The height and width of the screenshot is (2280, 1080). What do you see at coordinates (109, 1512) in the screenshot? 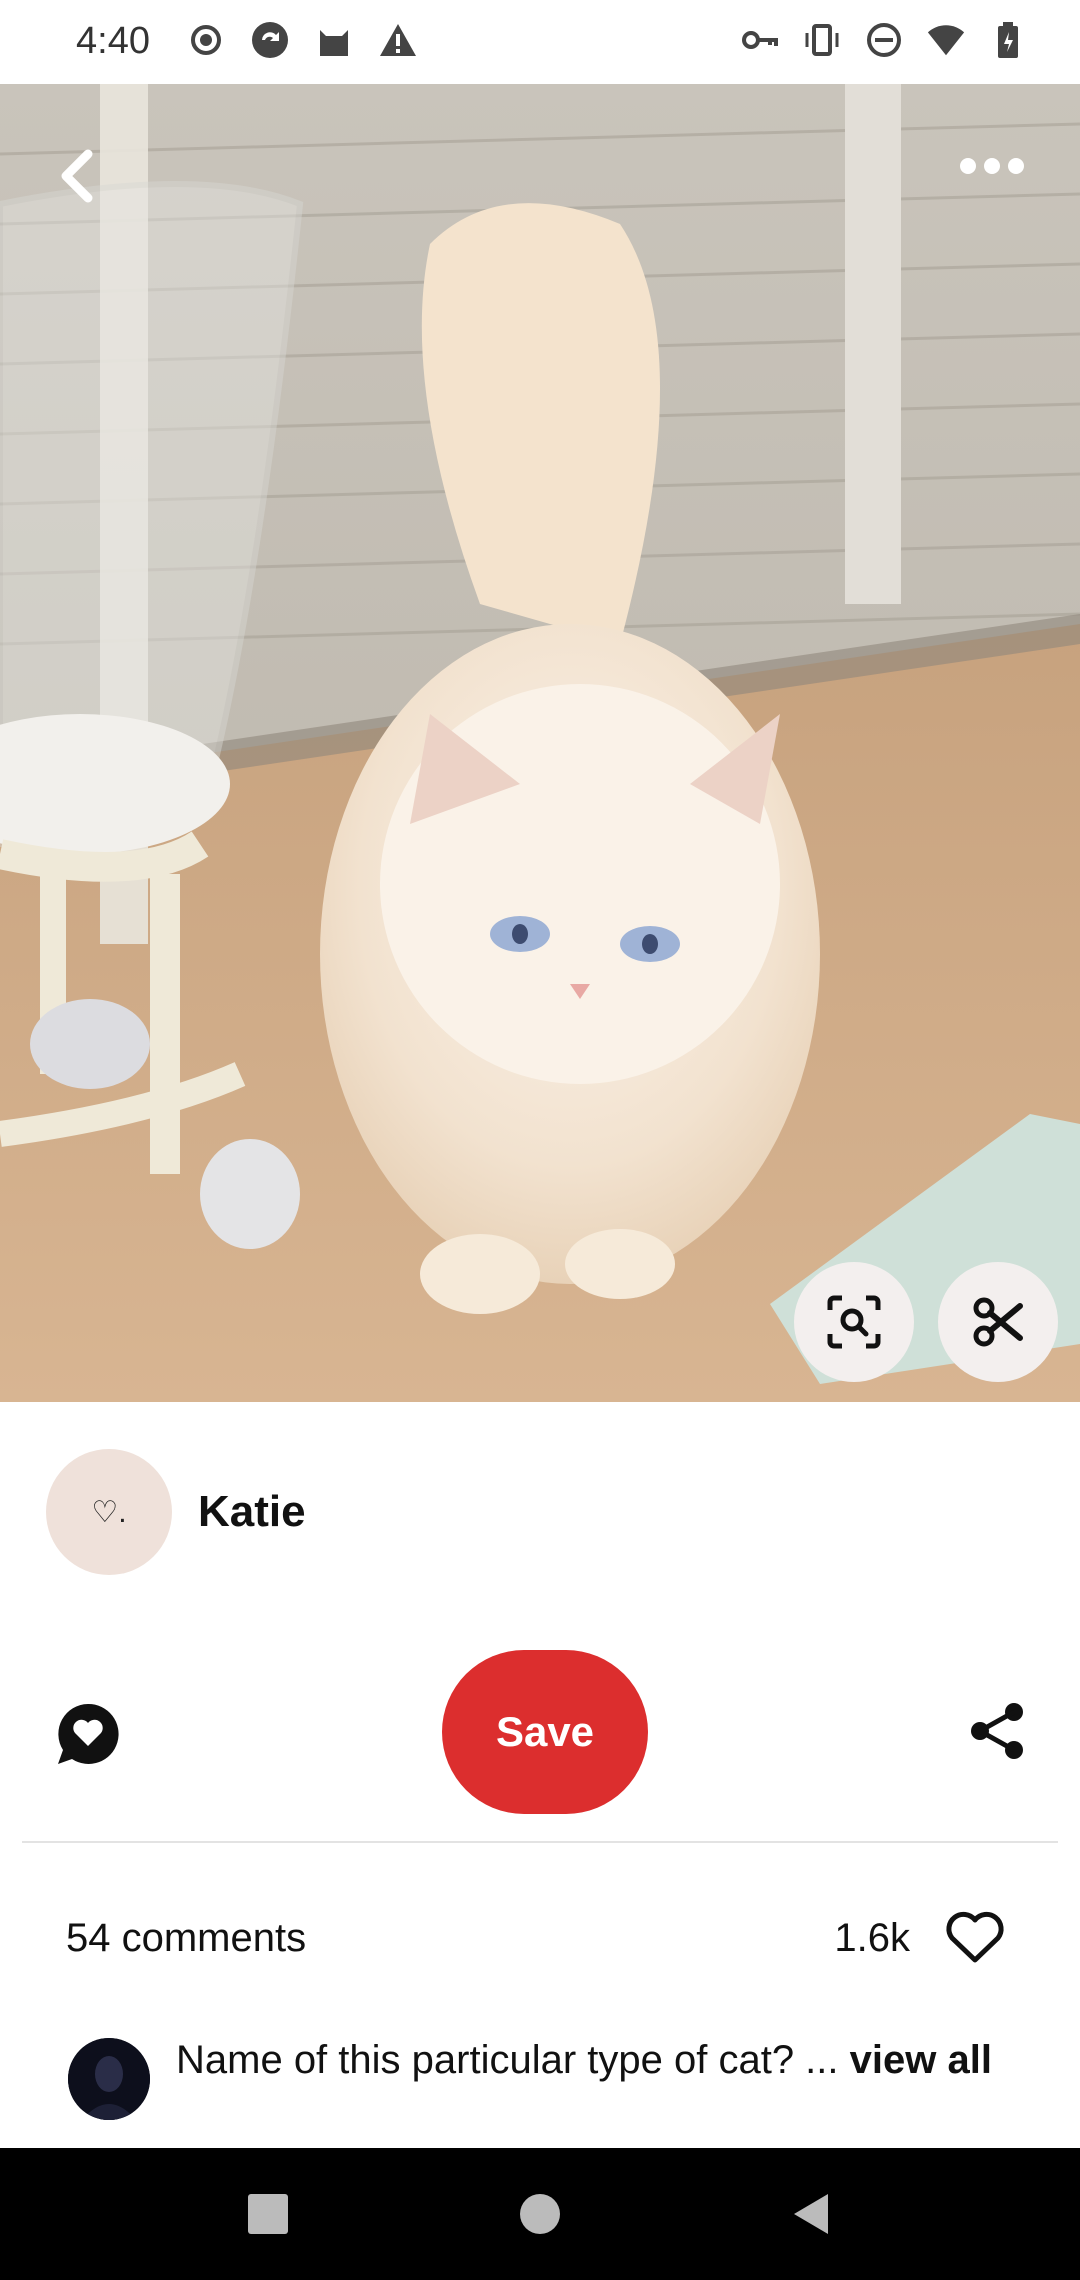
I see `avatar: ♡.` at bounding box center [109, 1512].